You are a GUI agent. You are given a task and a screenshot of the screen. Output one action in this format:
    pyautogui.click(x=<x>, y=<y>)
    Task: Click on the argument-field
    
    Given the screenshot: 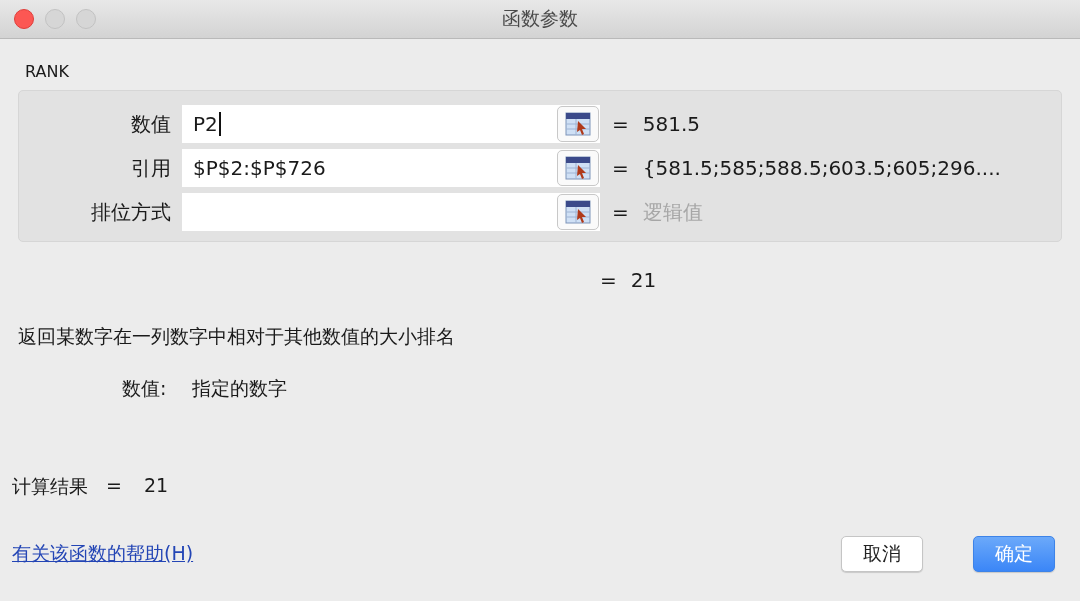 What is the action you would take?
    pyautogui.click(x=369, y=212)
    